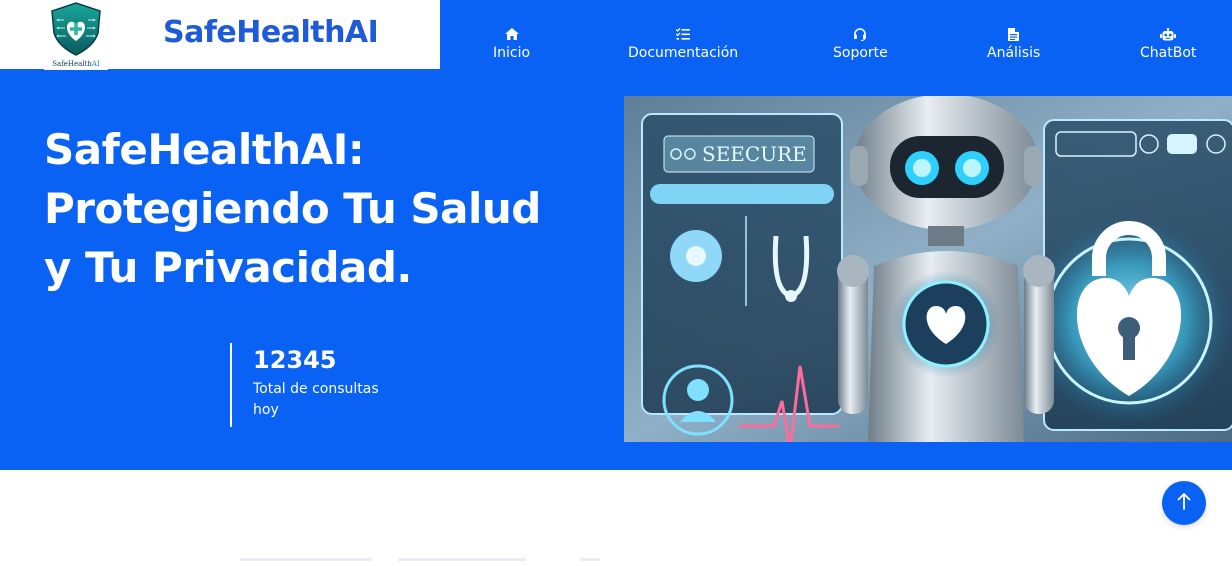 The width and height of the screenshot is (1232, 566). I want to click on stat-label: Total de consultas hoy, so click(316, 399).